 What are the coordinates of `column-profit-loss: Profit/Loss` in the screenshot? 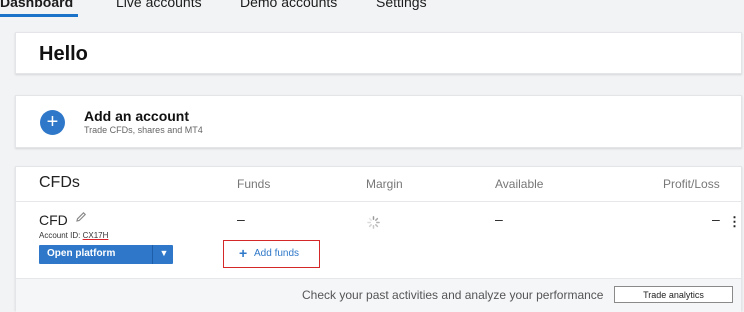 It's located at (691, 184).